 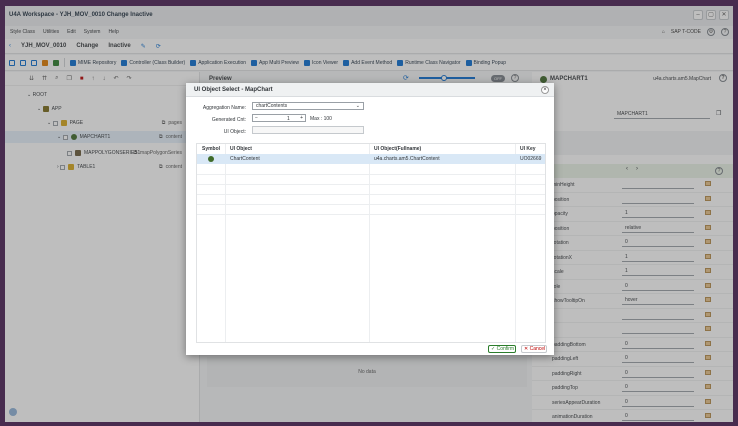 I want to click on chart-content-icon, so click(x=209, y=160).